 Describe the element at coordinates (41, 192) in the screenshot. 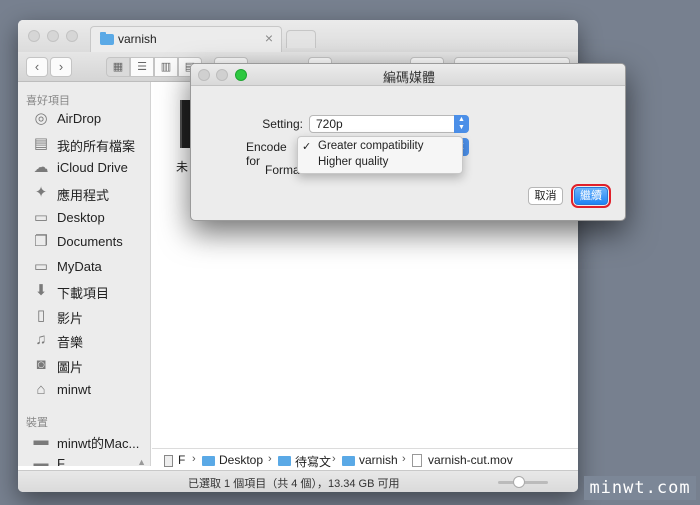

I see `applications-icon: ✦` at that location.